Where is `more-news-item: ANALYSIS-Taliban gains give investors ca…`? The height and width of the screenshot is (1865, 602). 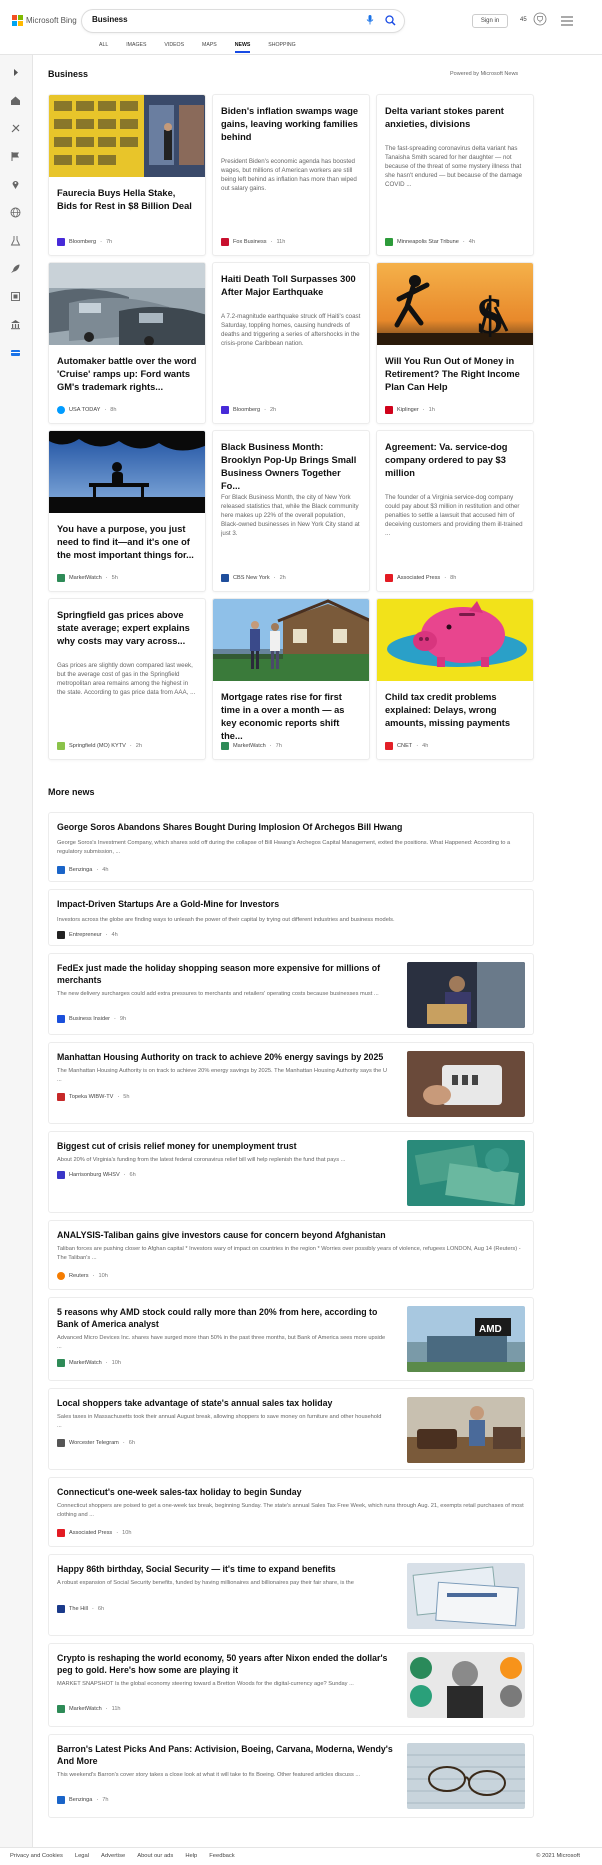 more-news-item: ANALYSIS-Taliban gains give investors ca… is located at coordinates (291, 1255).